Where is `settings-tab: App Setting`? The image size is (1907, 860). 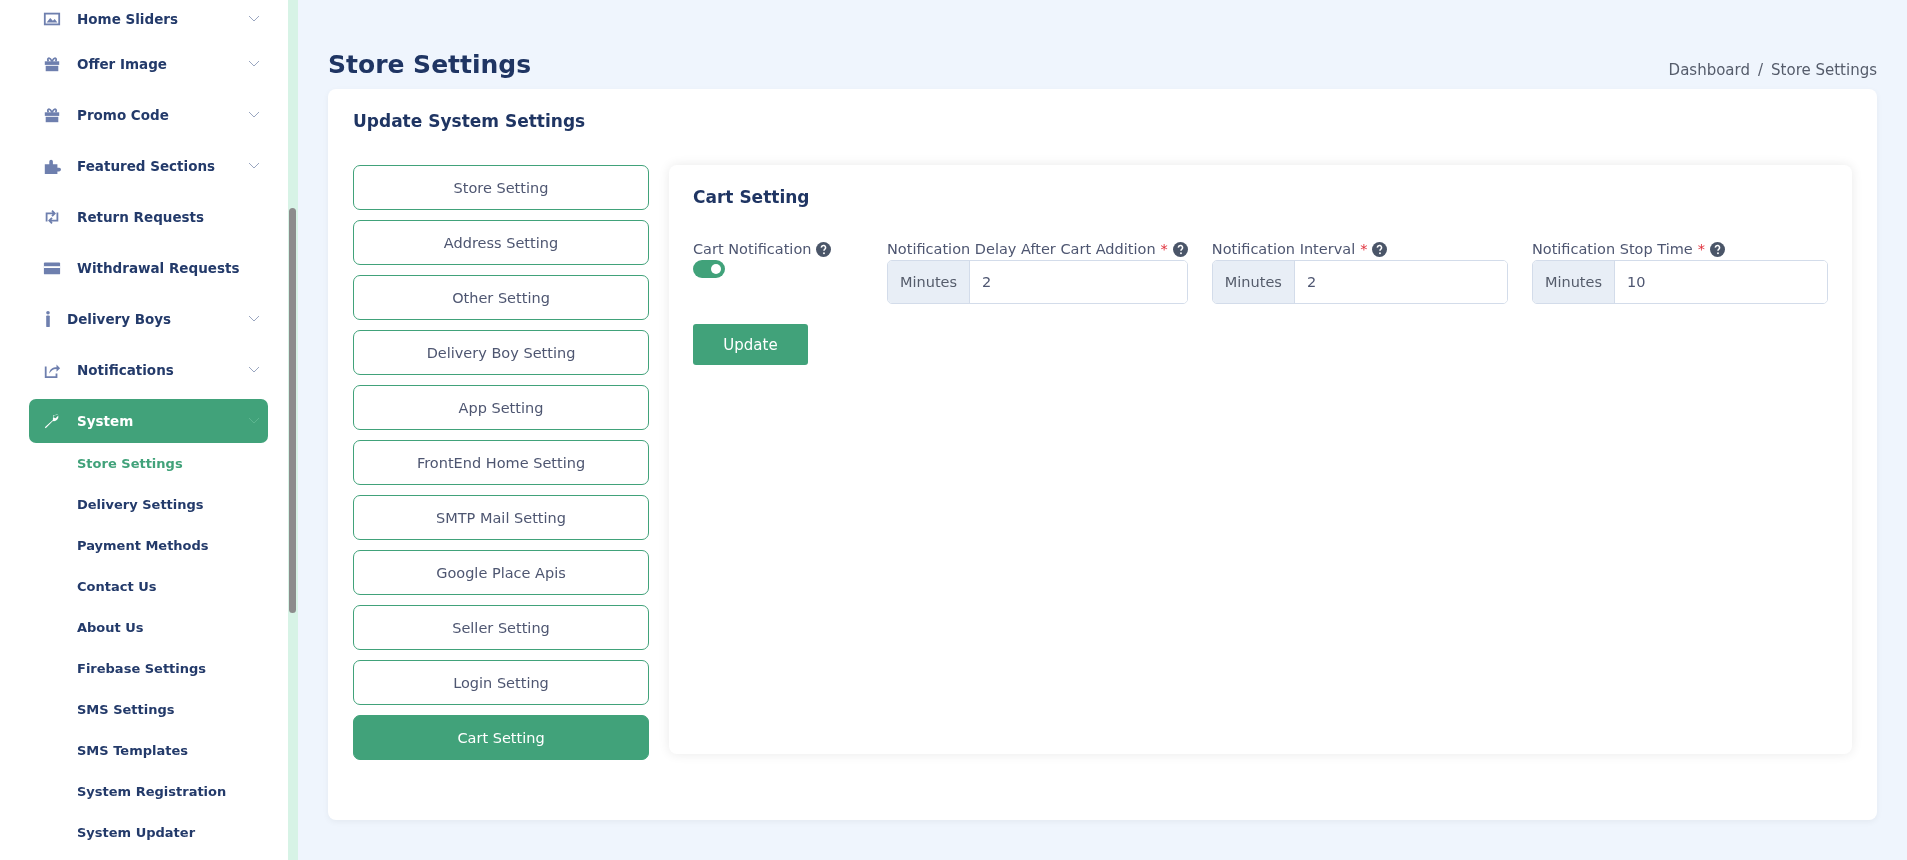 settings-tab: App Setting is located at coordinates (501, 407).